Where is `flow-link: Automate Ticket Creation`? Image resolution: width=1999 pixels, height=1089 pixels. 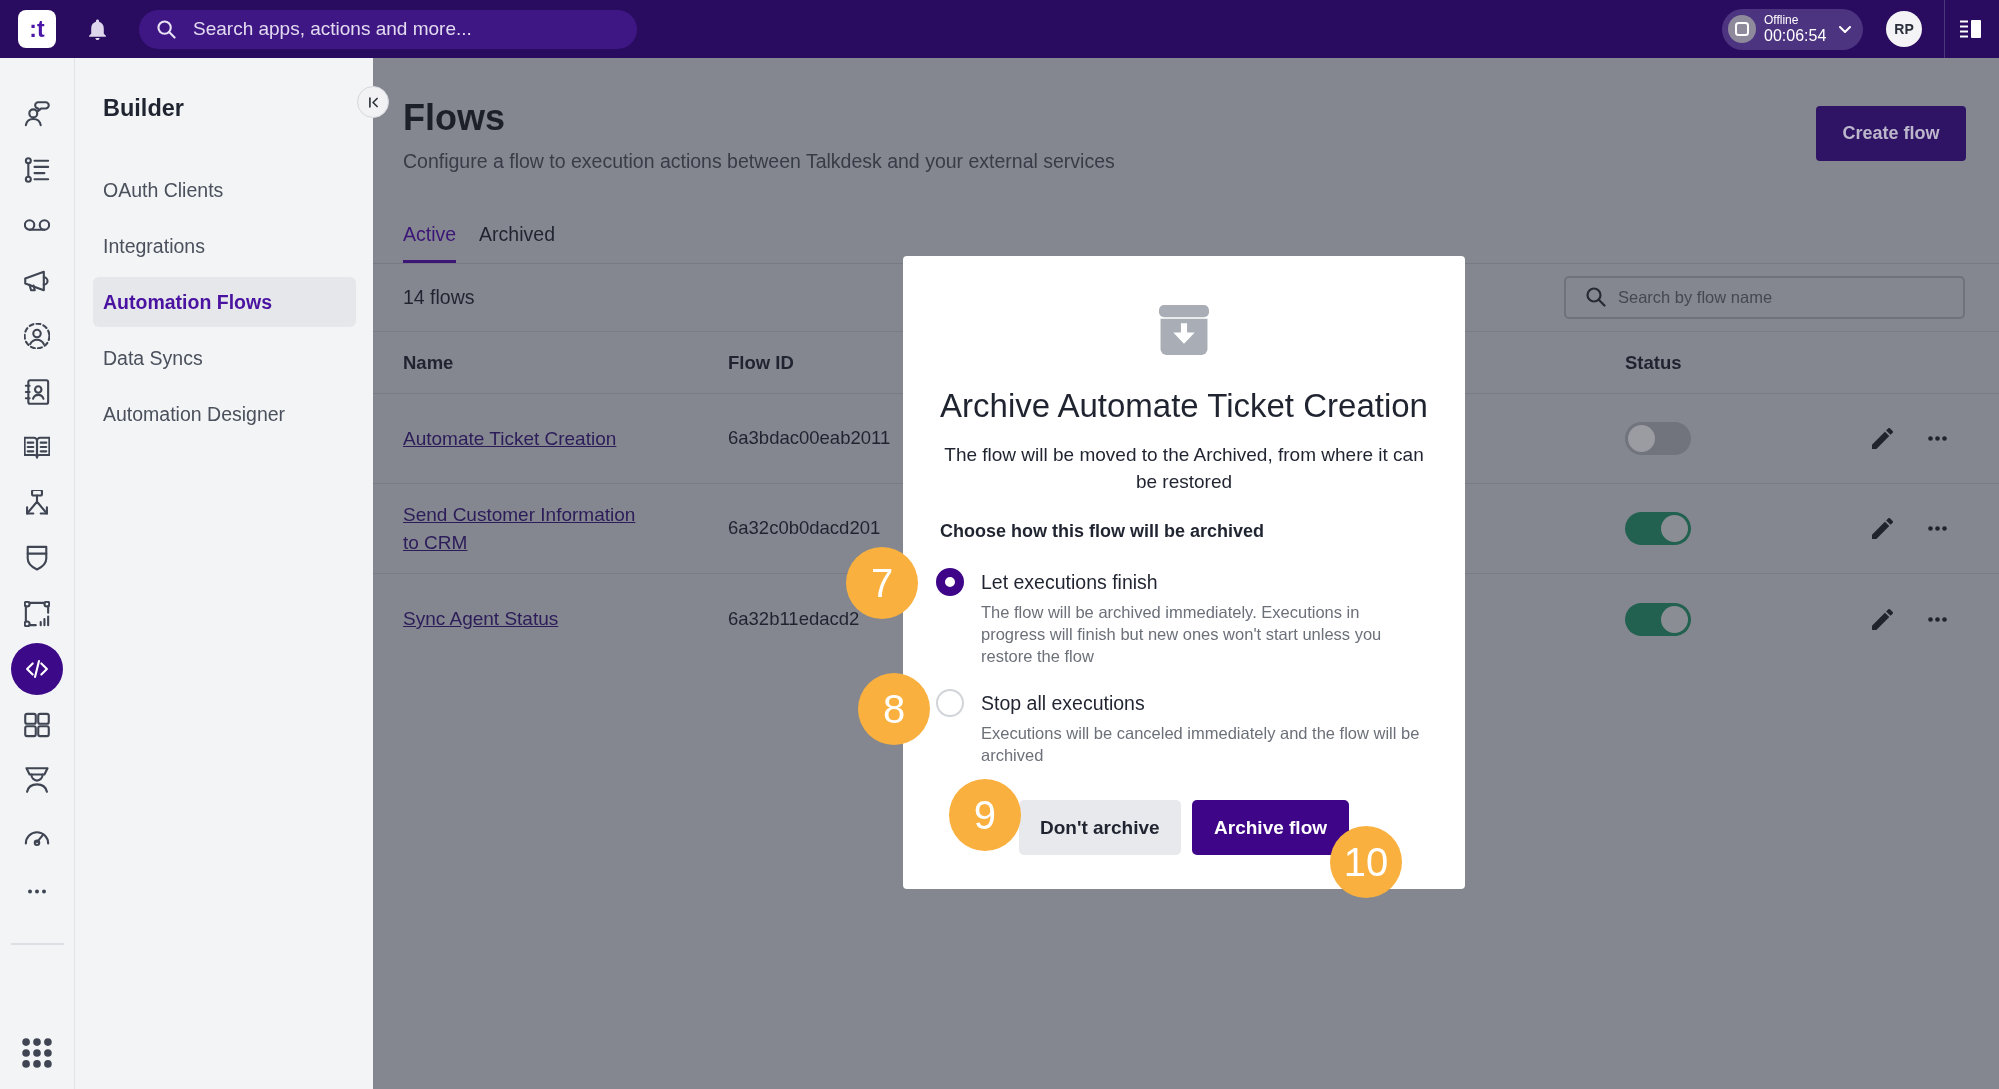
flow-link: Automate Ticket Creation is located at coordinates (510, 438).